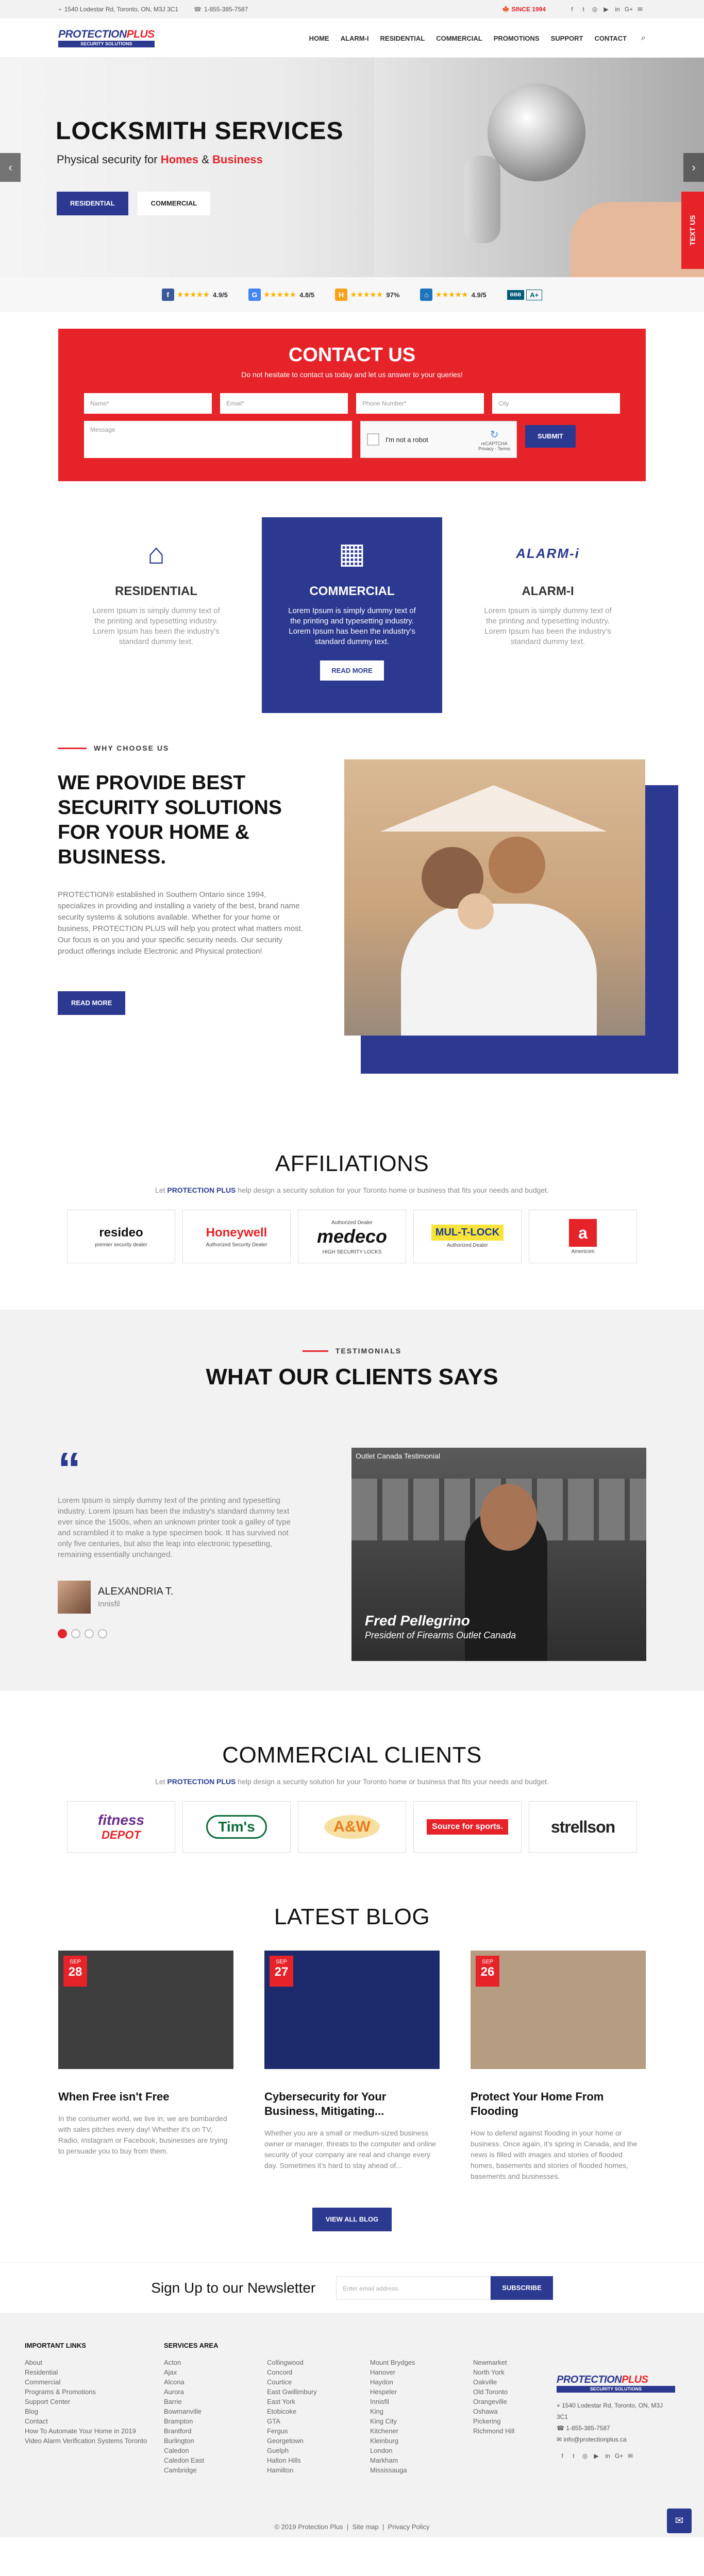 The width and height of the screenshot is (704, 2576). Describe the element at coordinates (87, 2392) in the screenshot. I see `footer-link: Programs & Promotions` at that location.